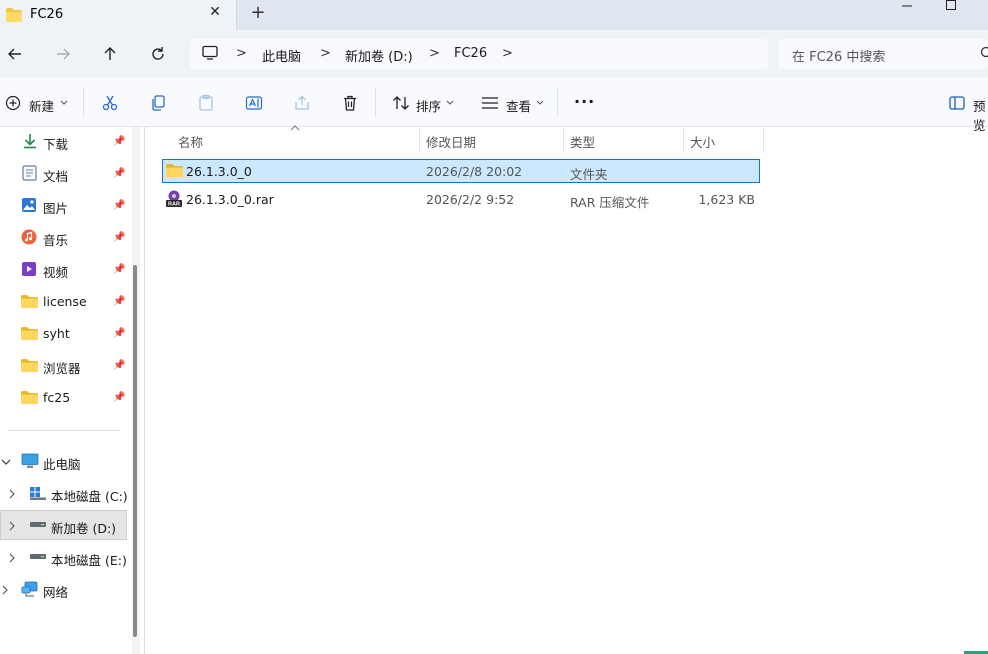 The height and width of the screenshot is (654, 988). What do you see at coordinates (65, 301) in the screenshot?
I see `sidebar-item-license: license` at bounding box center [65, 301].